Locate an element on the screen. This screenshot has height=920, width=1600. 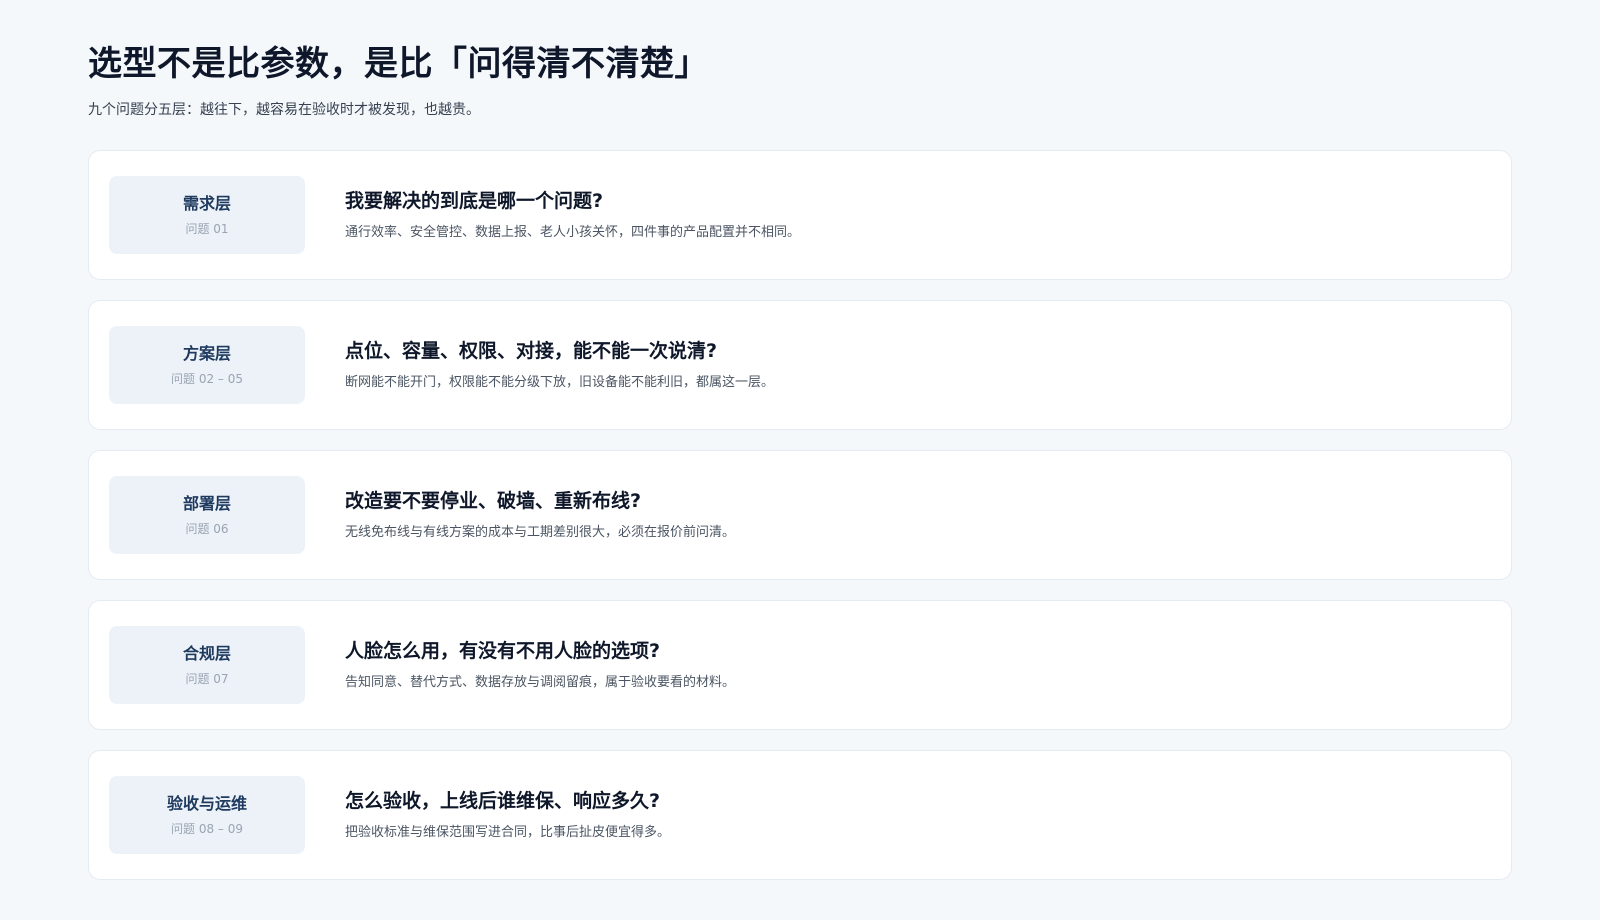
layer-note: 无线免布线与有线方案的成本与工期差别很大，必须在报价前问清。 is located at coordinates (540, 532).